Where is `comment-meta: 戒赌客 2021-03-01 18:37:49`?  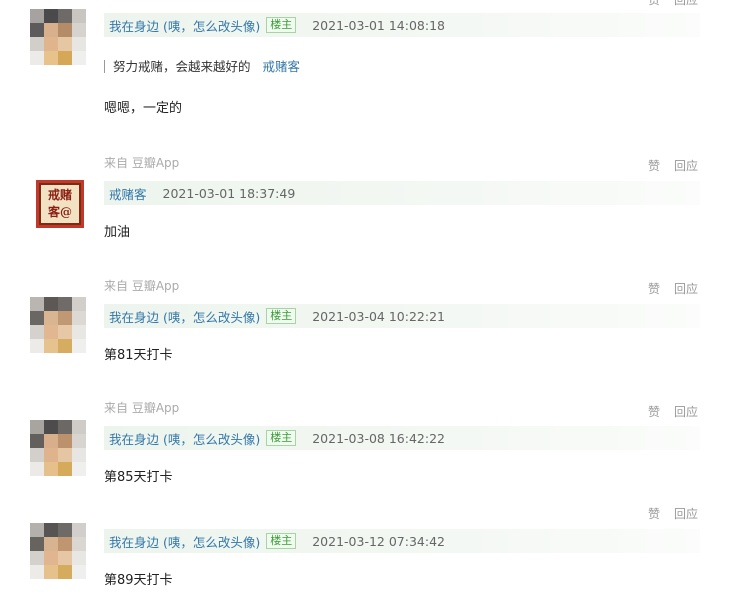 comment-meta: 戒赌客 2021-03-01 18:37:49 is located at coordinates (402, 193).